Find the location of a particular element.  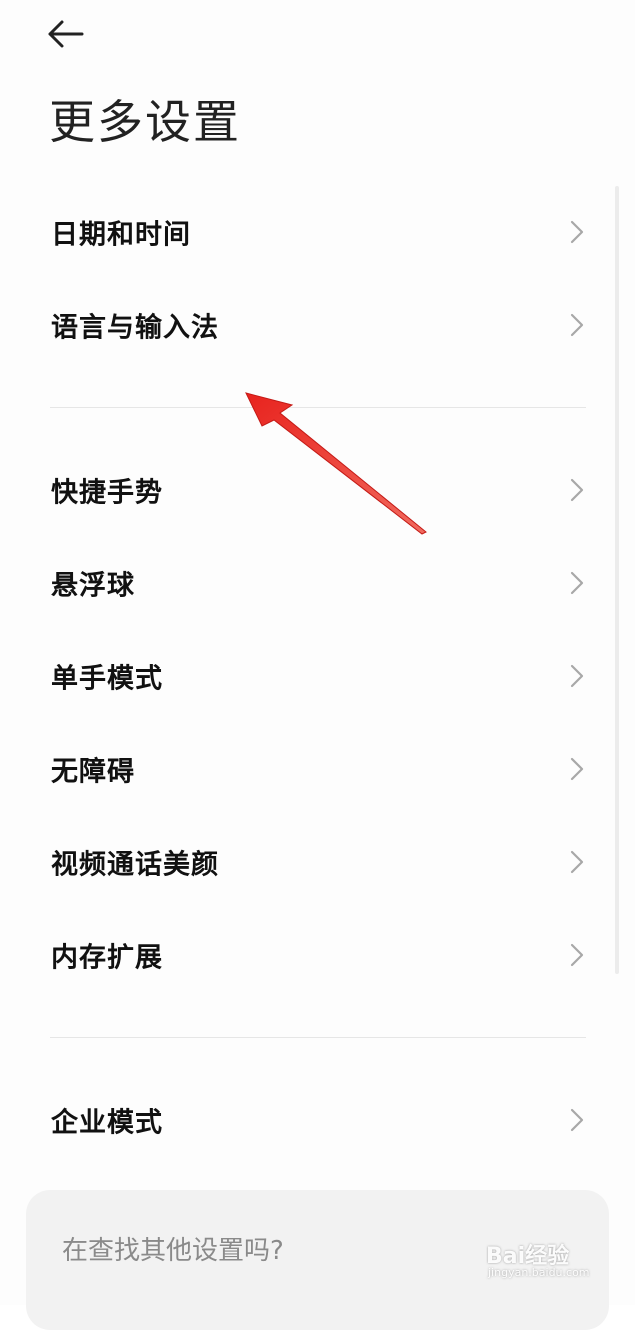

list-item-label: 快捷手势 is located at coordinates (107, 493).